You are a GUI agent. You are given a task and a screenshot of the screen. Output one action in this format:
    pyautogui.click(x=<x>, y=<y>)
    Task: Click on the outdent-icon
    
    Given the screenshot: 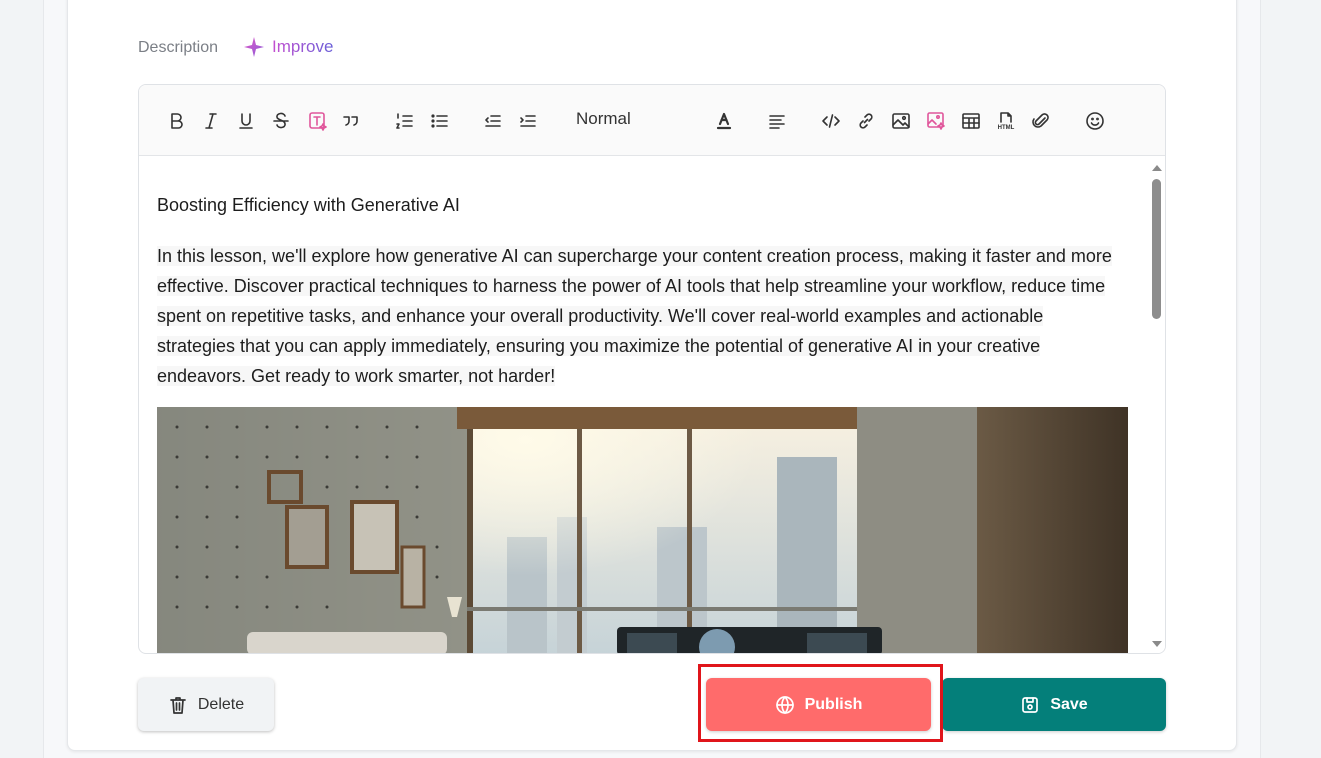 What is the action you would take?
    pyautogui.click(x=493, y=121)
    